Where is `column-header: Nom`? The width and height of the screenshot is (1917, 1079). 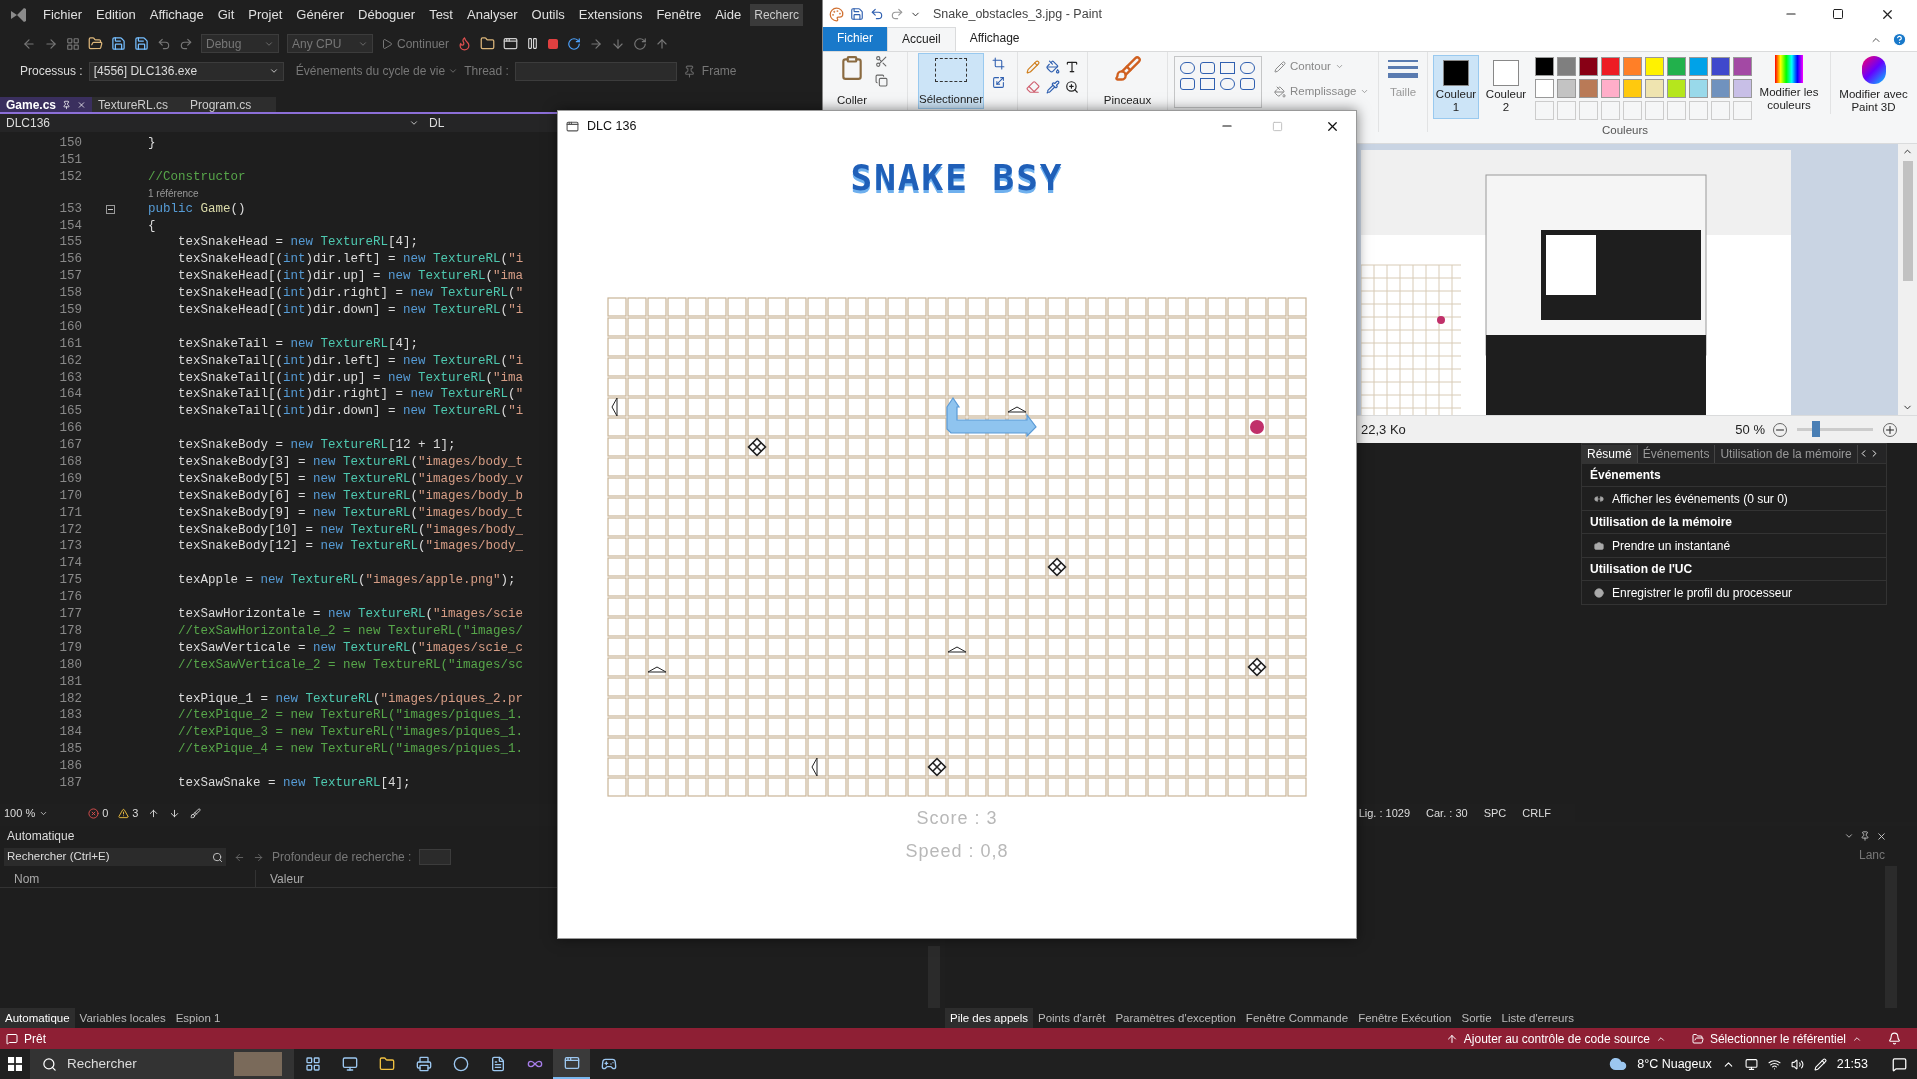
column-header: Nom is located at coordinates (128, 878).